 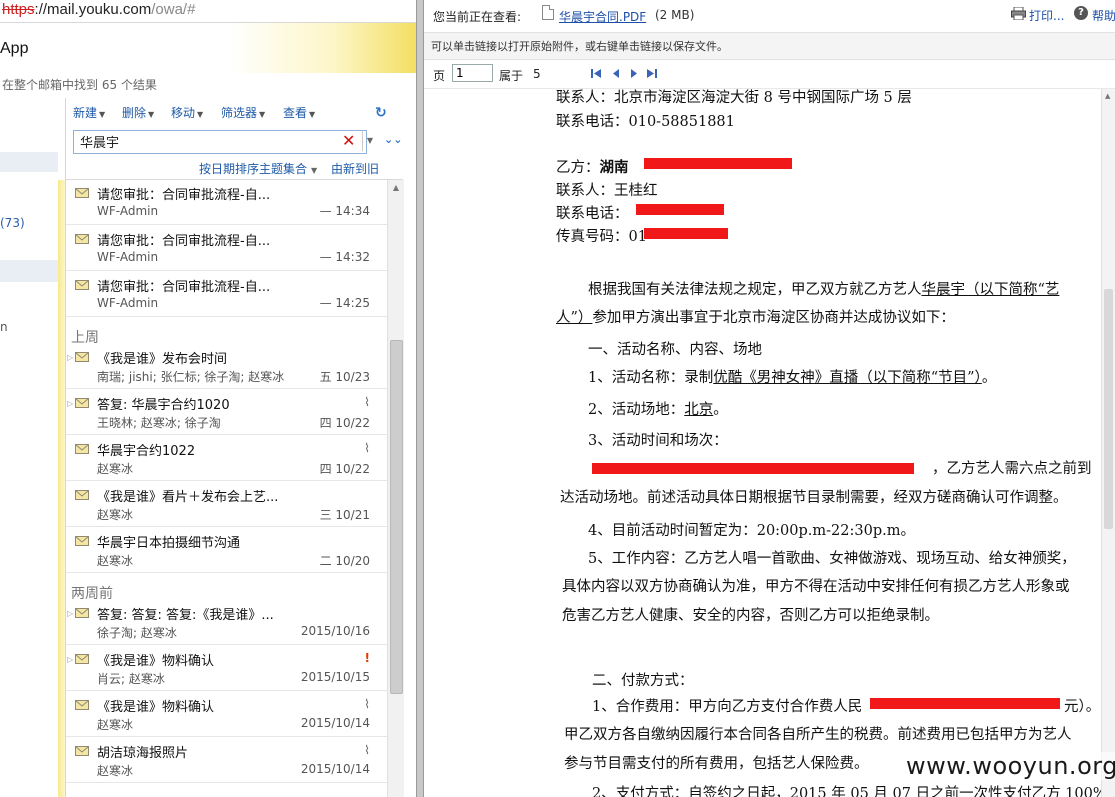 What do you see at coordinates (29, 447) in the screenshot?
I see `folder-pane: (73) n` at bounding box center [29, 447].